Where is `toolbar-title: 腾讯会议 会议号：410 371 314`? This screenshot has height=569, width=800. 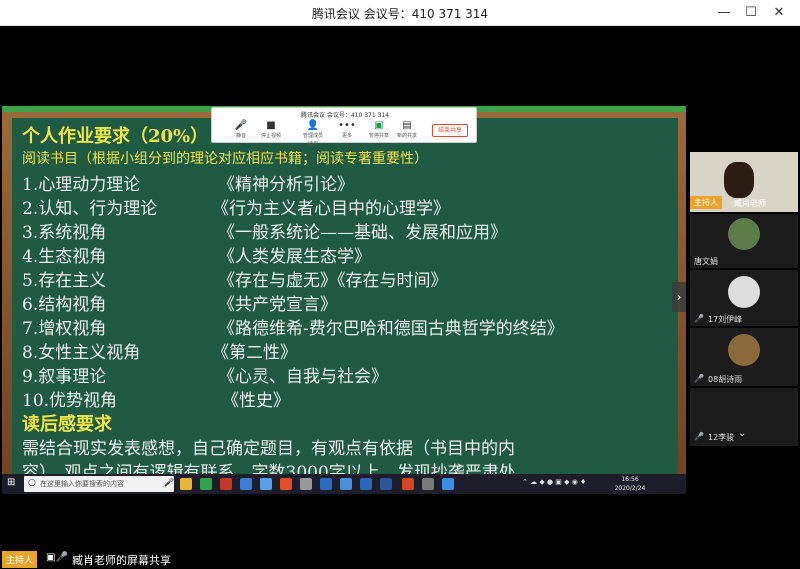 toolbar-title: 腾讯会议 会议号：410 371 314 is located at coordinates (345, 115).